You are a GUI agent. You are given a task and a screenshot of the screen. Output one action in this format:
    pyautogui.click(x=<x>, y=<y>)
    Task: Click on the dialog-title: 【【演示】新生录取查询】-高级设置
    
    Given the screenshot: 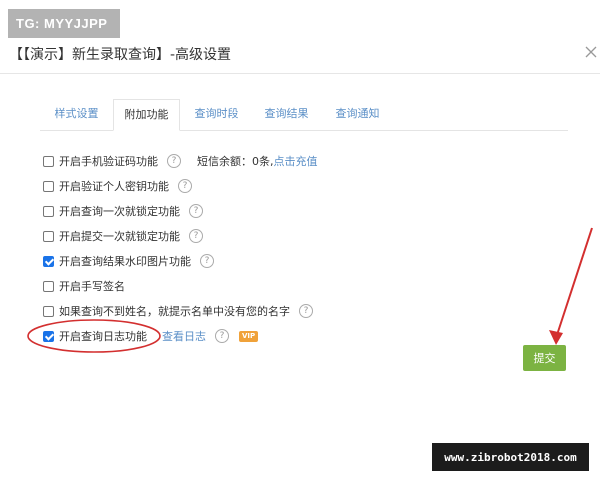 What is the action you would take?
    pyautogui.click(x=120, y=55)
    